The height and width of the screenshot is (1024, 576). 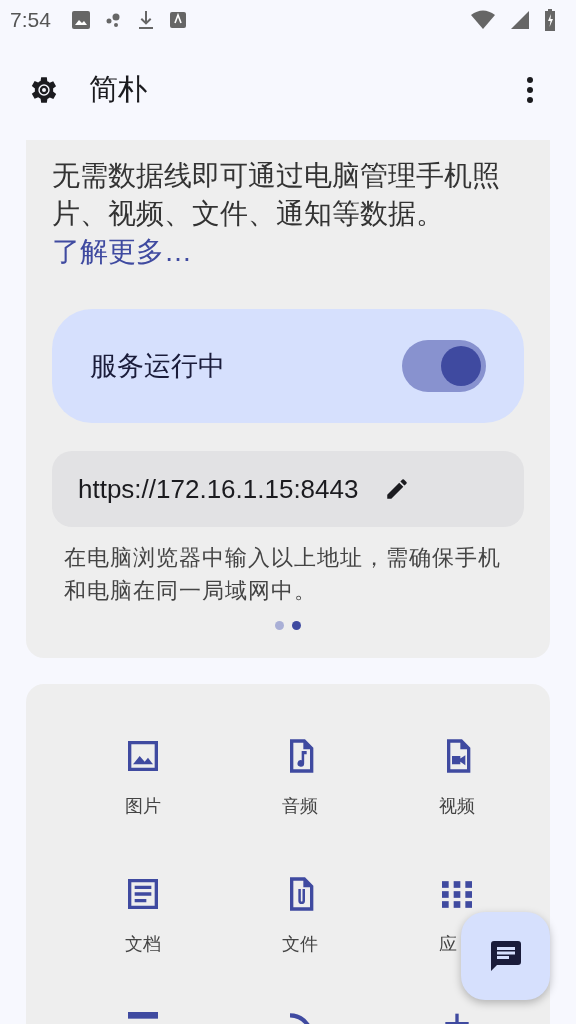 What do you see at coordinates (300, 806) in the screenshot?
I see `feature-label: 音频` at bounding box center [300, 806].